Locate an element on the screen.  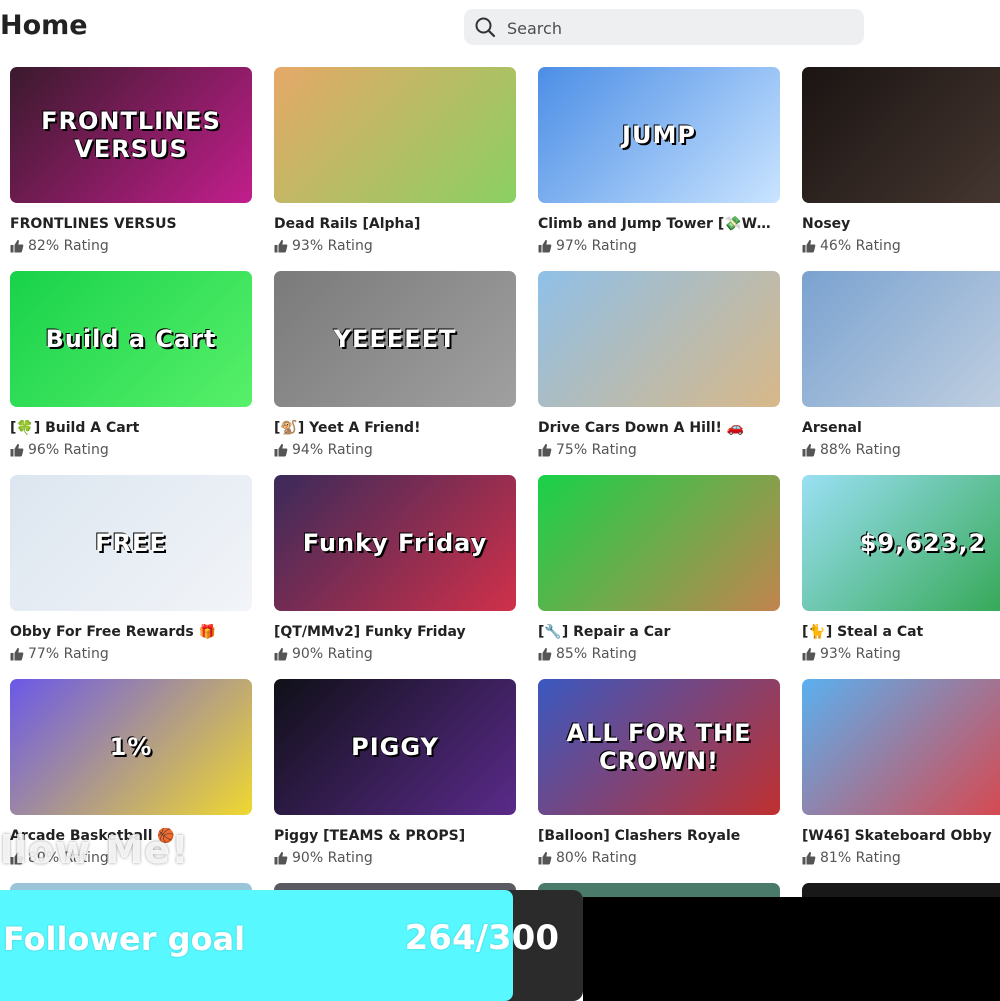
thumbnail-art-text: Funky Friday is located at coordinates (395, 543).